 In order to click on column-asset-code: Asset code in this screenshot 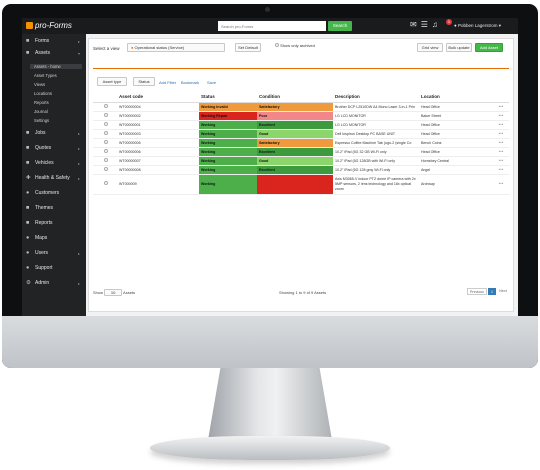, I will do `click(158, 97)`.